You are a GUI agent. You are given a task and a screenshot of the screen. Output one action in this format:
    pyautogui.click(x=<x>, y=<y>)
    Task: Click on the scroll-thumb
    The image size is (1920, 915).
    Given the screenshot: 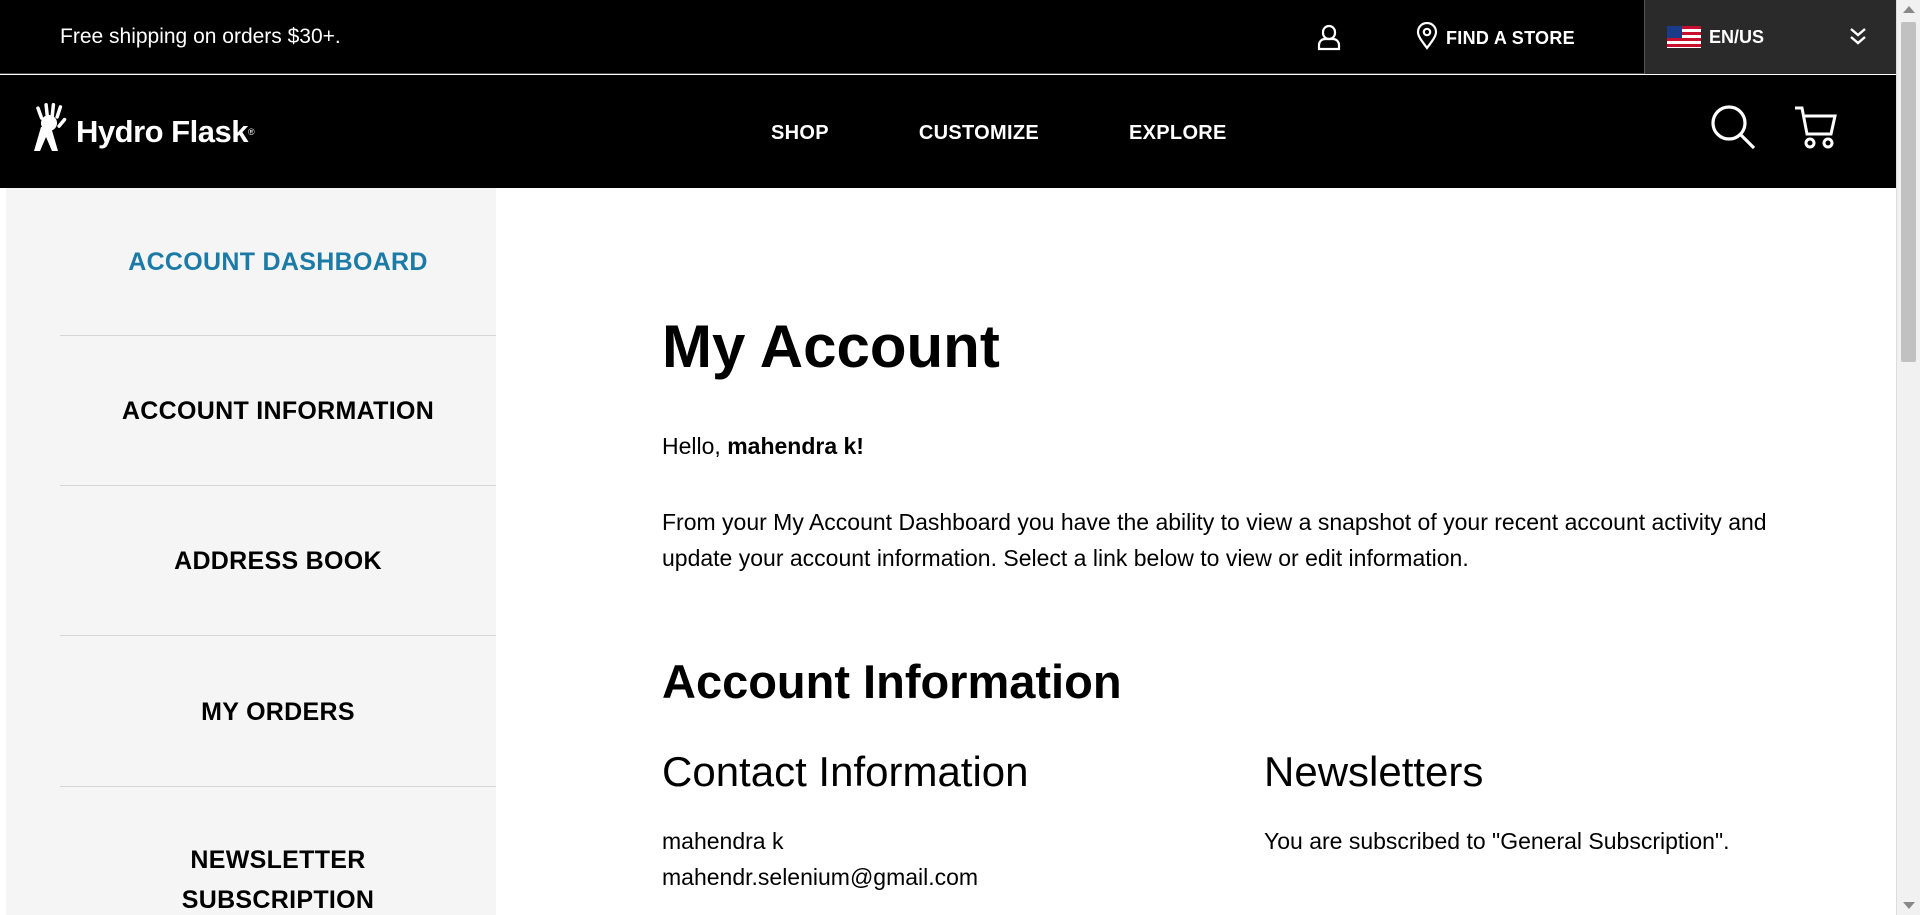 What is the action you would take?
    pyautogui.click(x=1908, y=192)
    